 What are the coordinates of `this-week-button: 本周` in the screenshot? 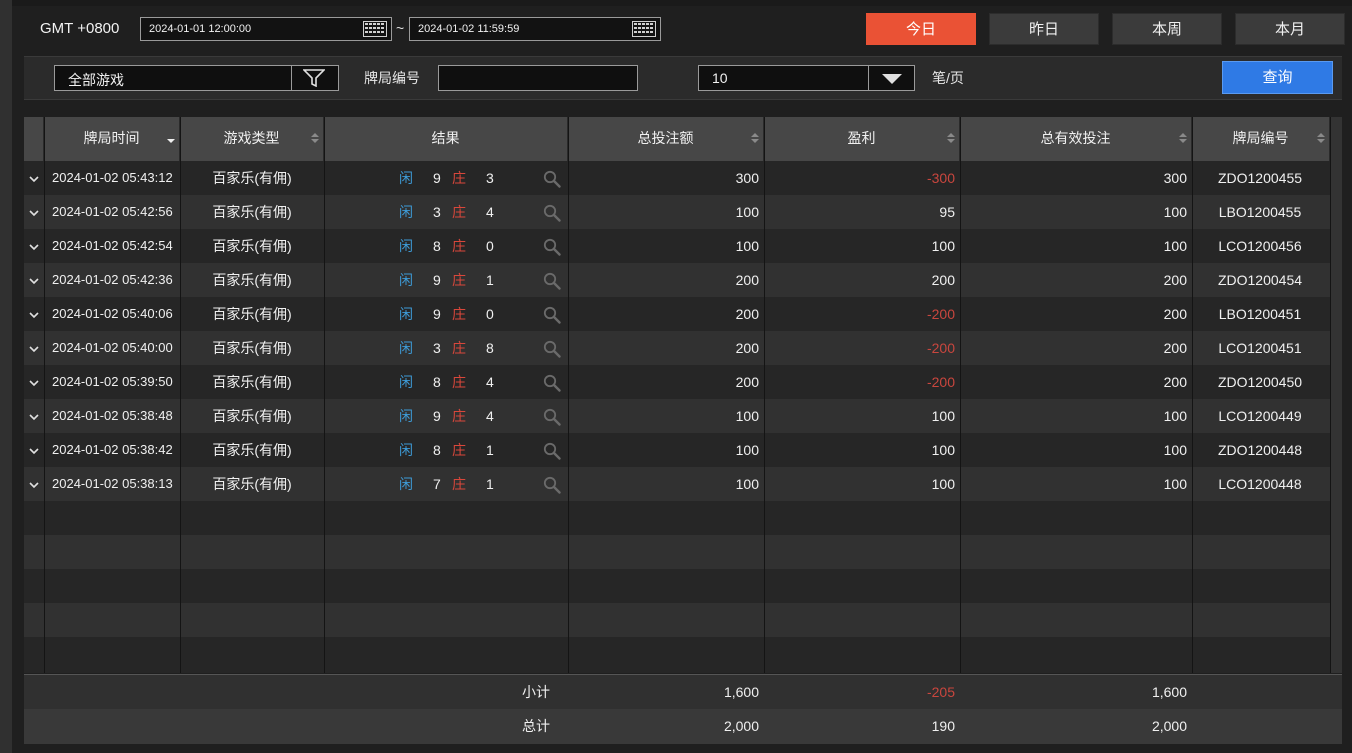 It's located at (1167, 29).